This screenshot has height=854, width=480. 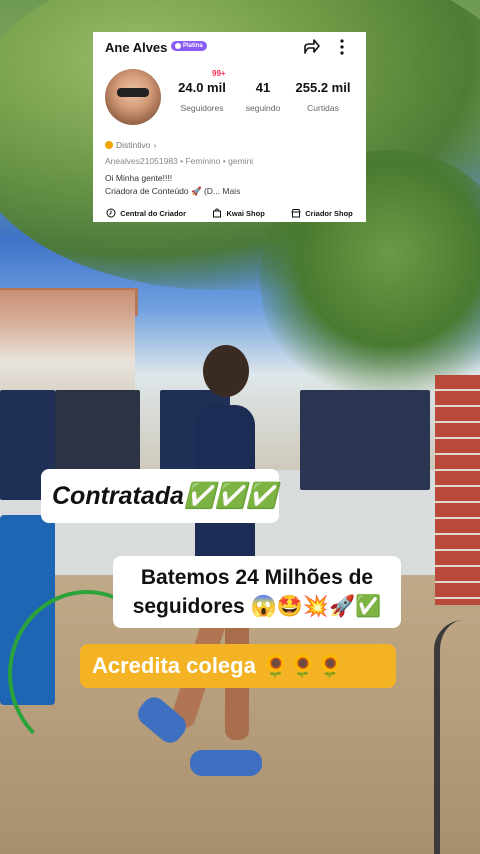 What do you see at coordinates (179, 161) in the screenshot?
I see `profile-info: Anealves21051983 • Feminino • gemini` at bounding box center [179, 161].